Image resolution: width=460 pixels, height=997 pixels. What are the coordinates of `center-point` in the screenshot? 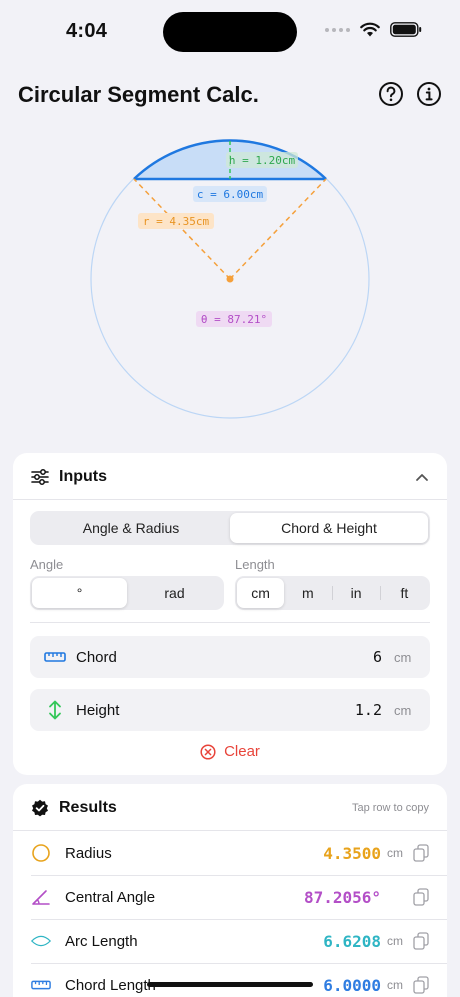 It's located at (230, 279).